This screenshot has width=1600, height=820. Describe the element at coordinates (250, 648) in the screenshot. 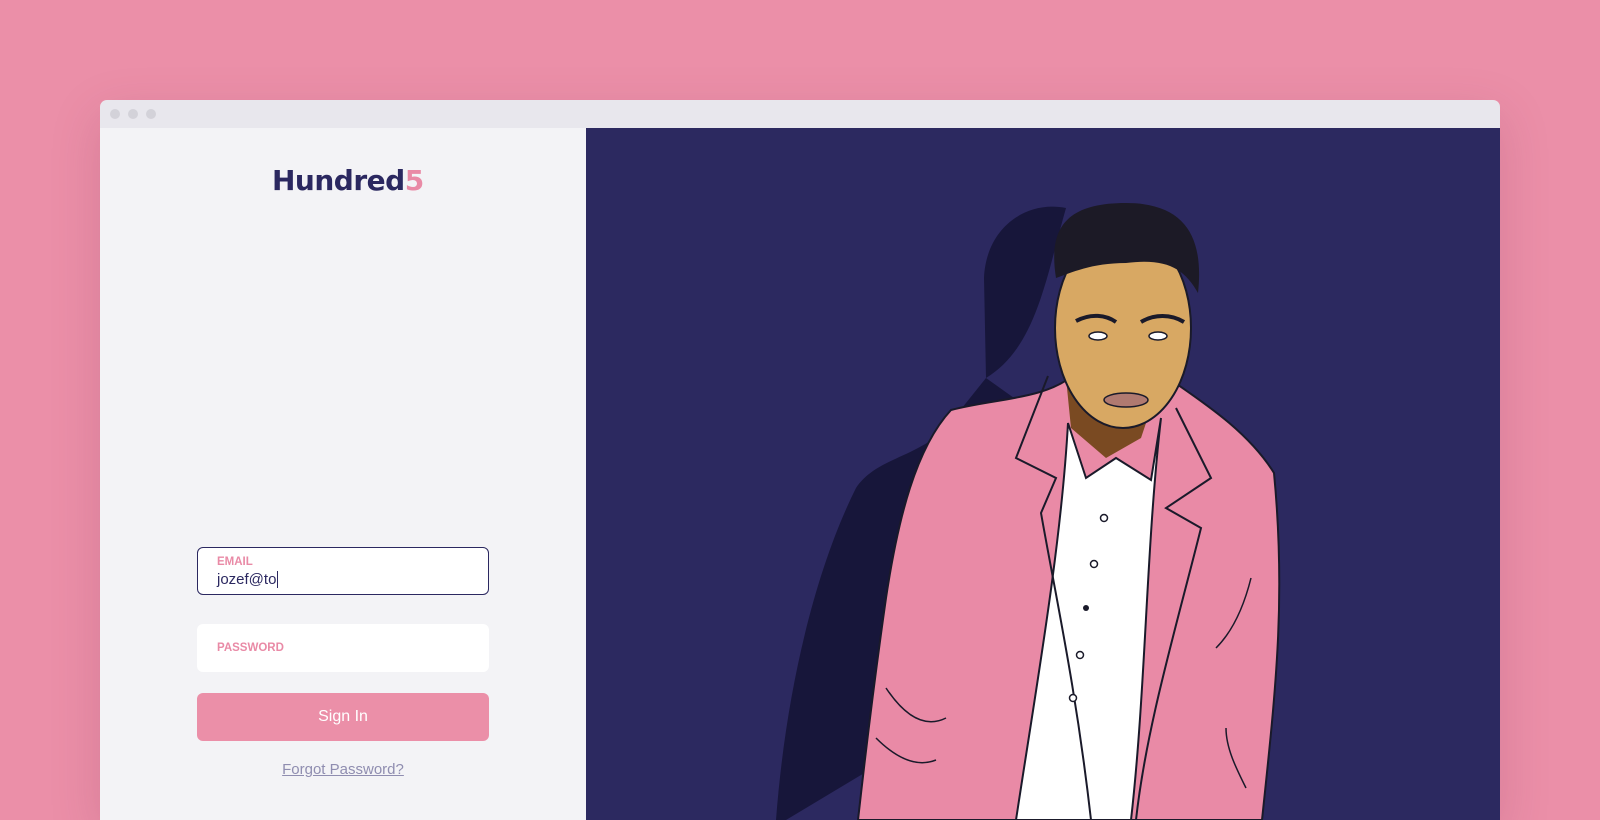

I see `password-label: PASSWORD` at that location.